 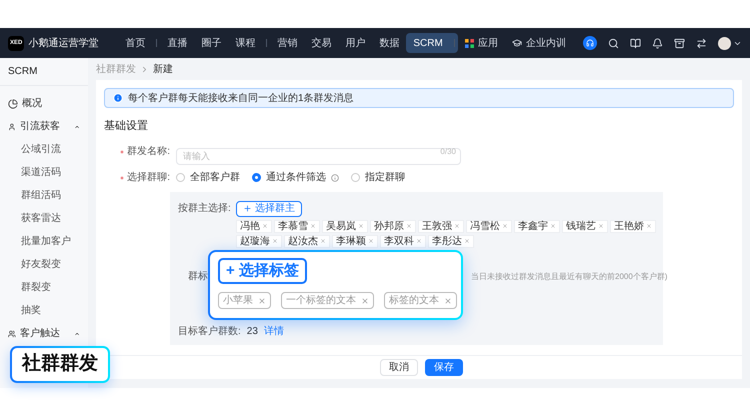 What do you see at coordinates (489, 226) in the screenshot?
I see `owner-tag: 冯雪松` at bounding box center [489, 226].